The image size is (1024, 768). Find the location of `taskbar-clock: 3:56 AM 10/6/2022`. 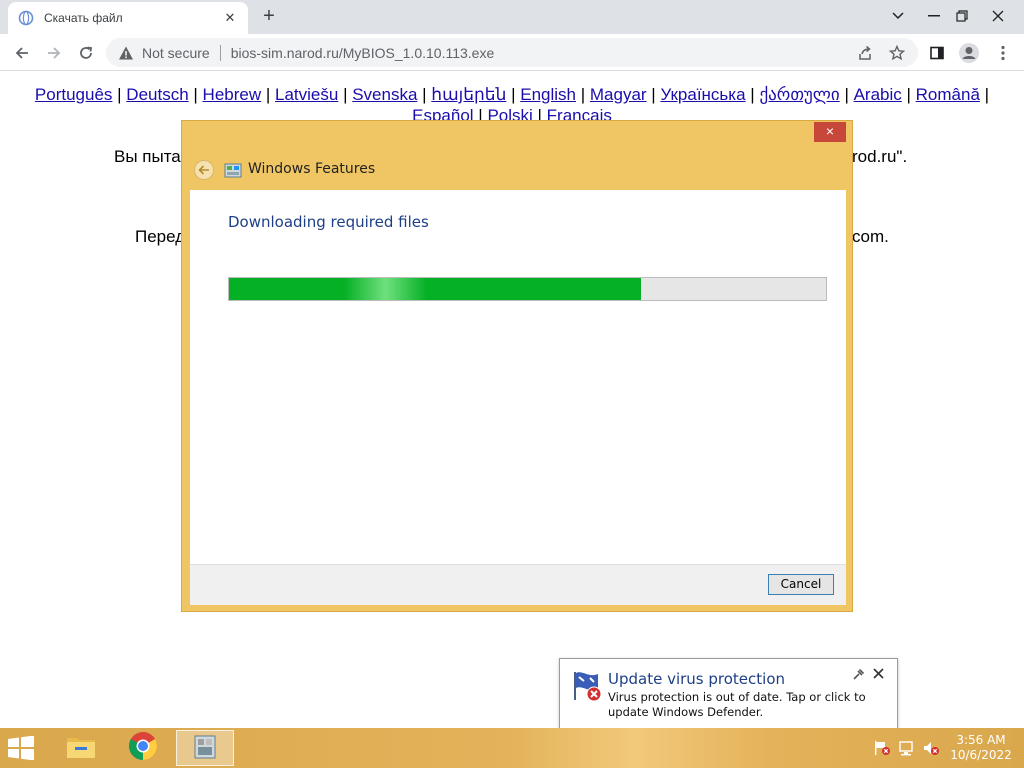

taskbar-clock: 3:56 AM 10/6/2022 is located at coordinates (981, 748).